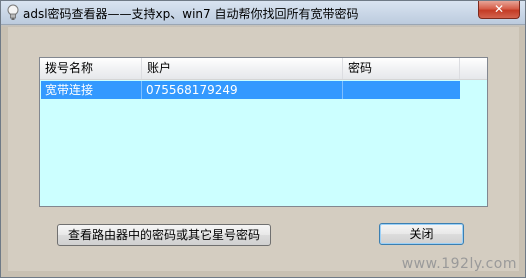 The width and height of the screenshot is (526, 278). I want to click on column-header-dial-name: 拨号名称, so click(91, 68).